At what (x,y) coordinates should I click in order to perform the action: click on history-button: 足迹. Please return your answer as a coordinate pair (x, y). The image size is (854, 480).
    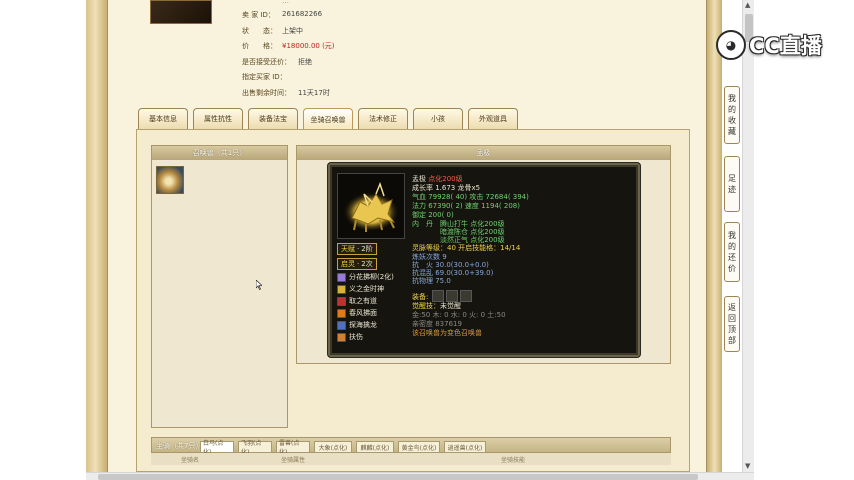
    Looking at the image, I should click on (732, 184).